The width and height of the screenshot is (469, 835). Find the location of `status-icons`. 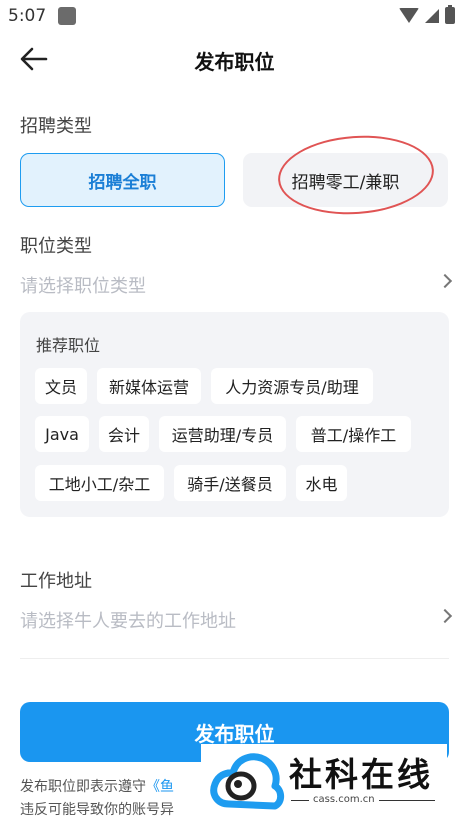

status-icons is located at coordinates (427, 14).